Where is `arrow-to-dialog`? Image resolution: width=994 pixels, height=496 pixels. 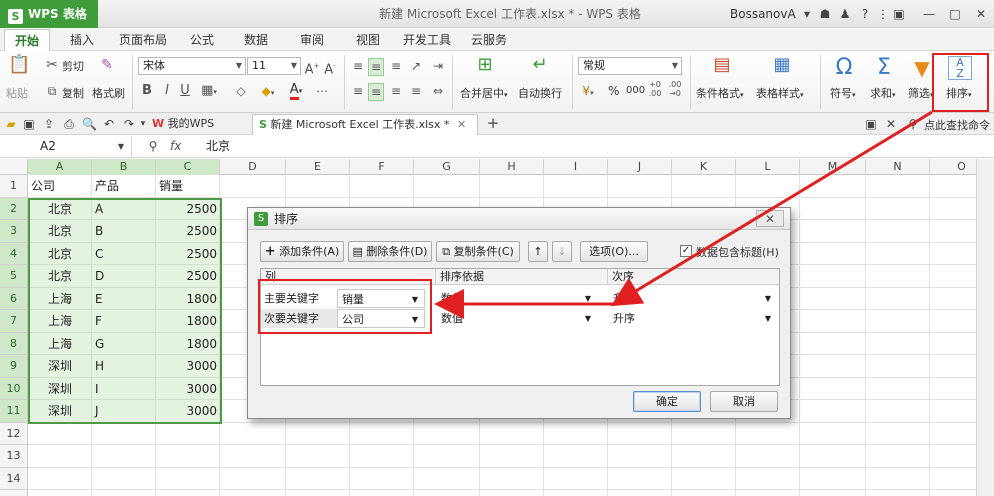
arrow-to-dialog is located at coordinates (771, 208).